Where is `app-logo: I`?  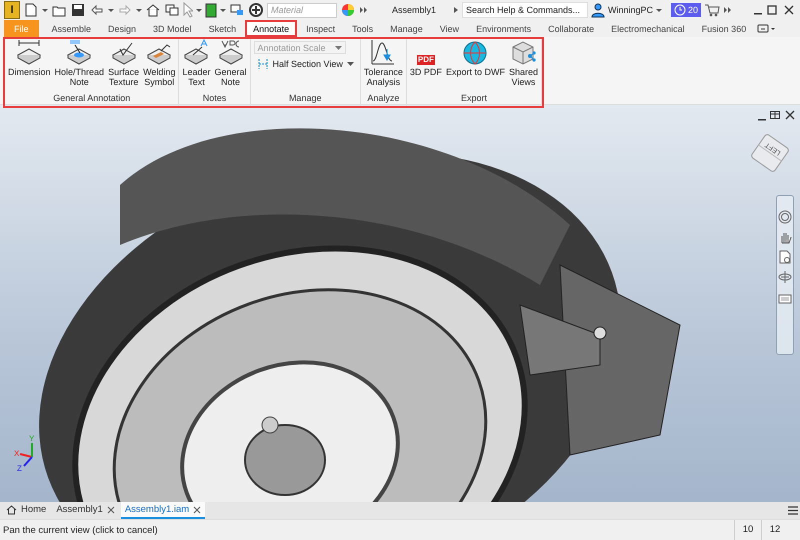 app-logo: I is located at coordinates (12, 10).